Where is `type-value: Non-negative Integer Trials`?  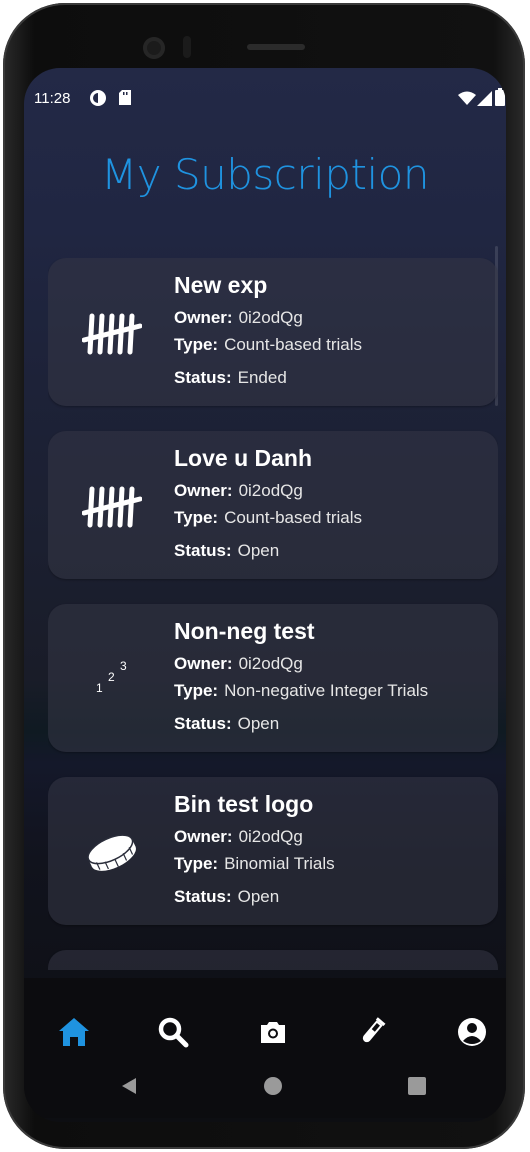
type-value: Non-negative Integer Trials is located at coordinates (326, 690).